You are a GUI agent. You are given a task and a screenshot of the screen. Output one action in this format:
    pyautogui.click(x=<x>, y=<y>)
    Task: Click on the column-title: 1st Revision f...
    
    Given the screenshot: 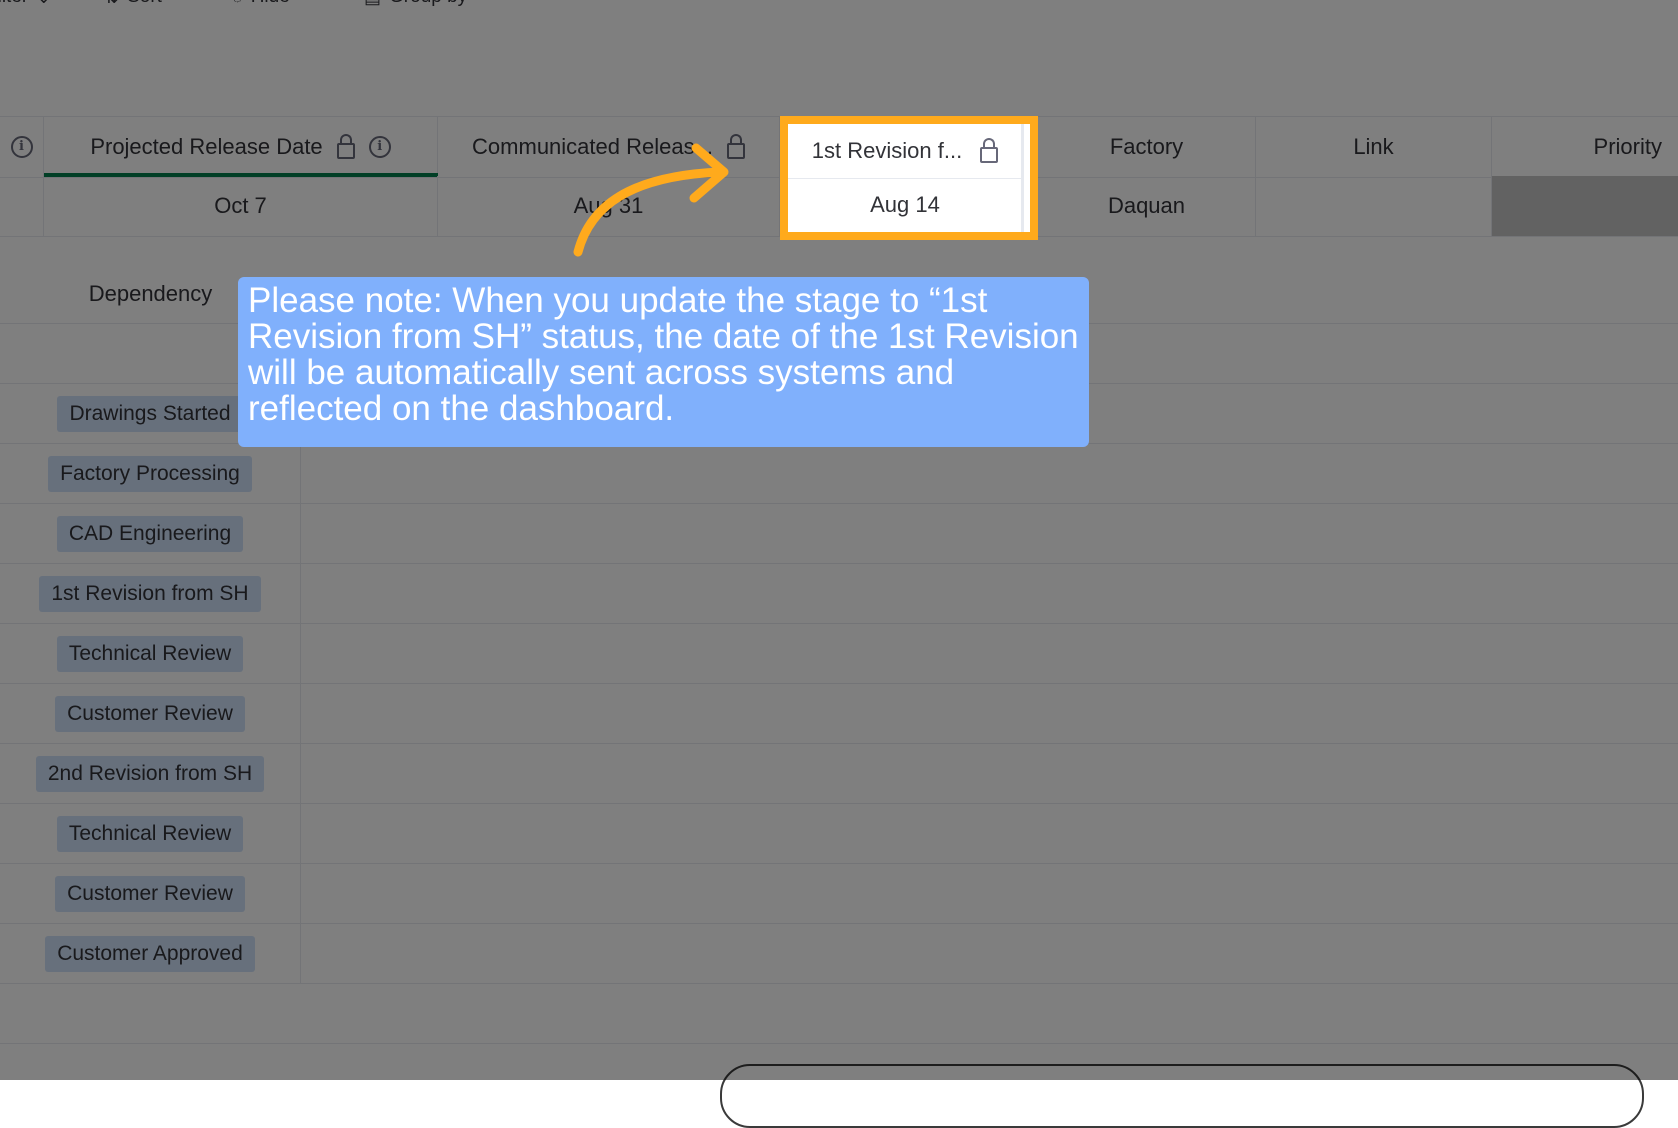 What is the action you would take?
    pyautogui.click(x=887, y=150)
    